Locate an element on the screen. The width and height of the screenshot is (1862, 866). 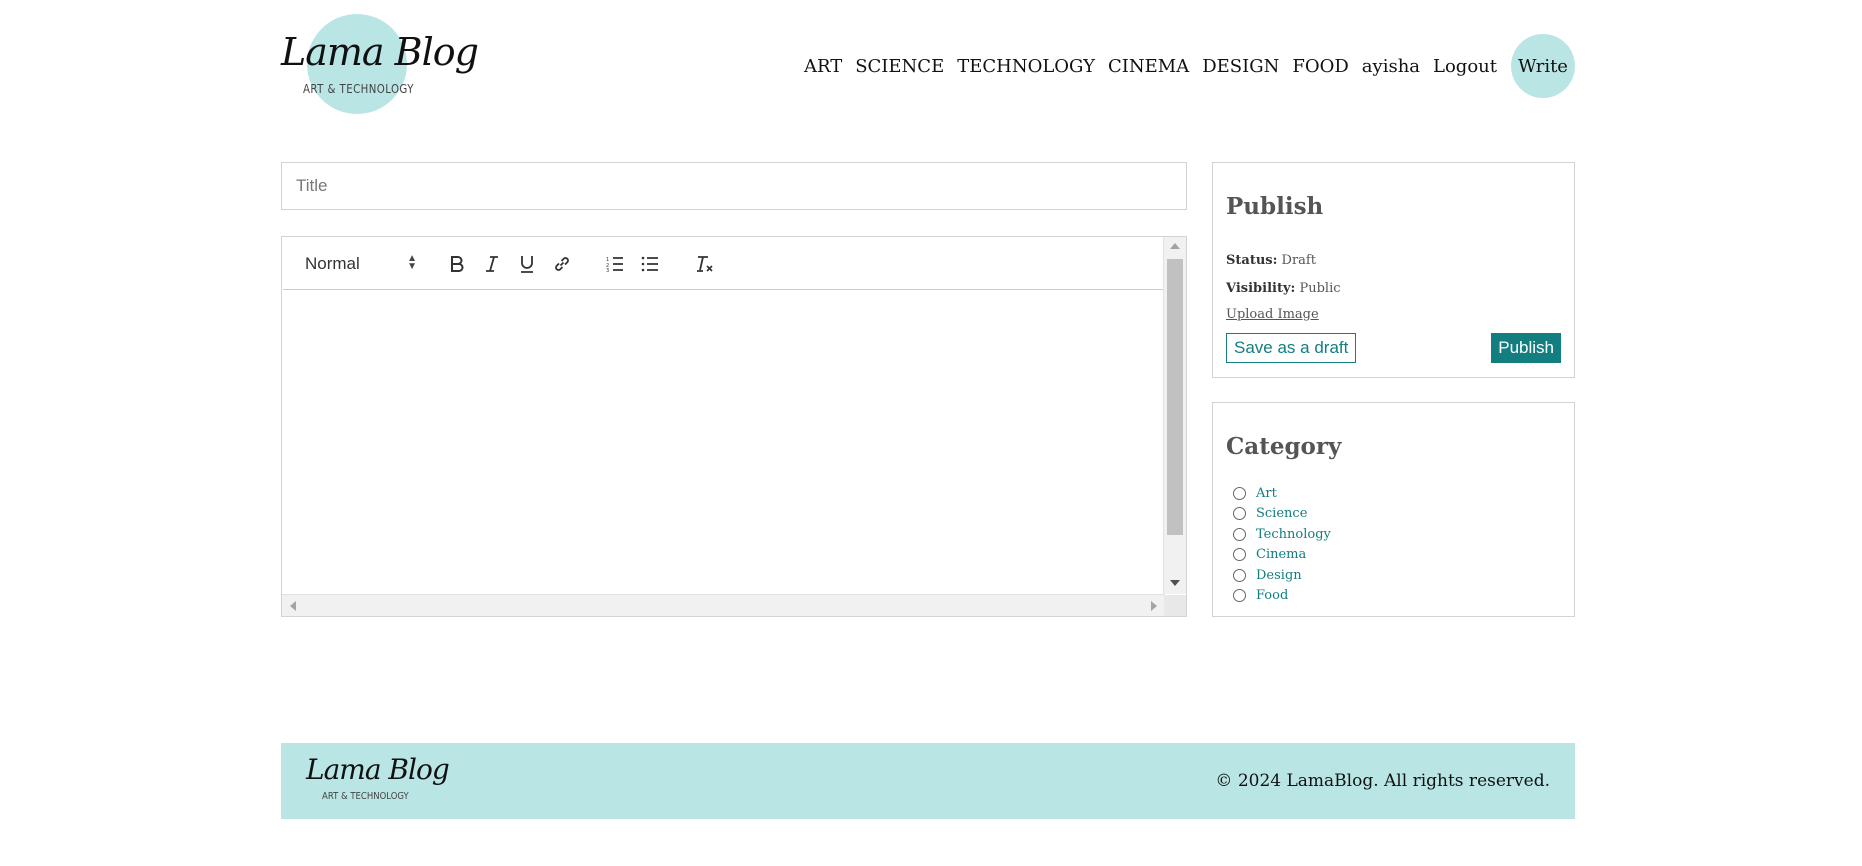
italic-icon is located at coordinates (492, 264).